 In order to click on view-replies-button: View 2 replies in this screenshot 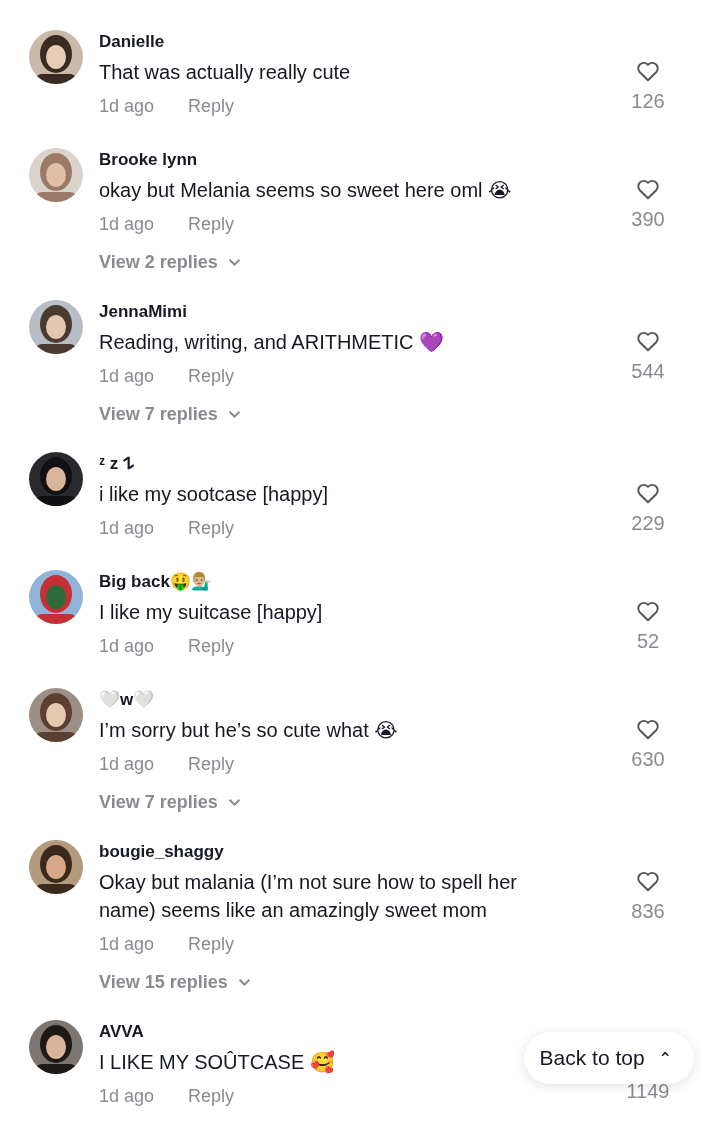, I will do `click(170, 262)`.